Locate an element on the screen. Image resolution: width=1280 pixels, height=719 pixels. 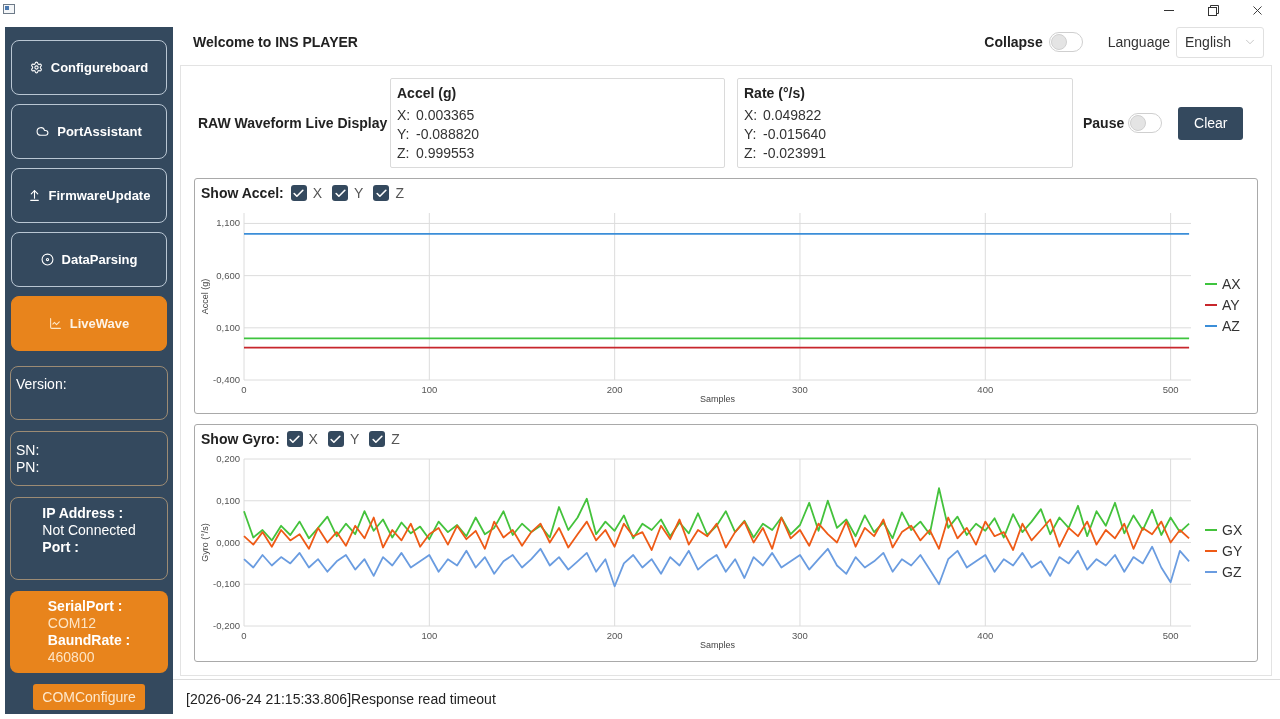
minimize-icon is located at coordinates (1169, 10).